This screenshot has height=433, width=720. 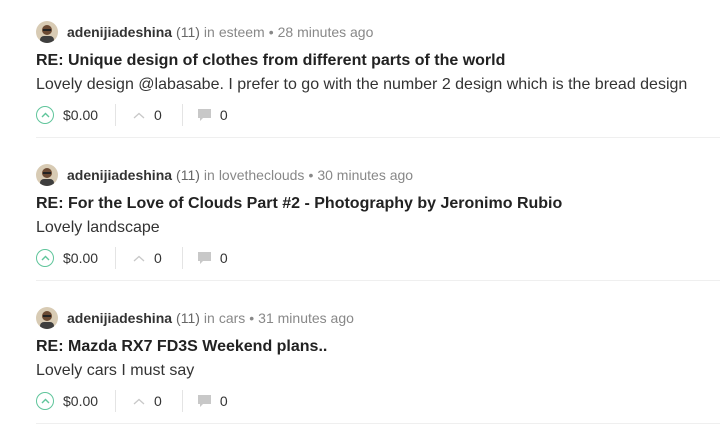 What do you see at coordinates (326, 32) in the screenshot?
I see `post-timestamp: 28 minutes ago` at bounding box center [326, 32].